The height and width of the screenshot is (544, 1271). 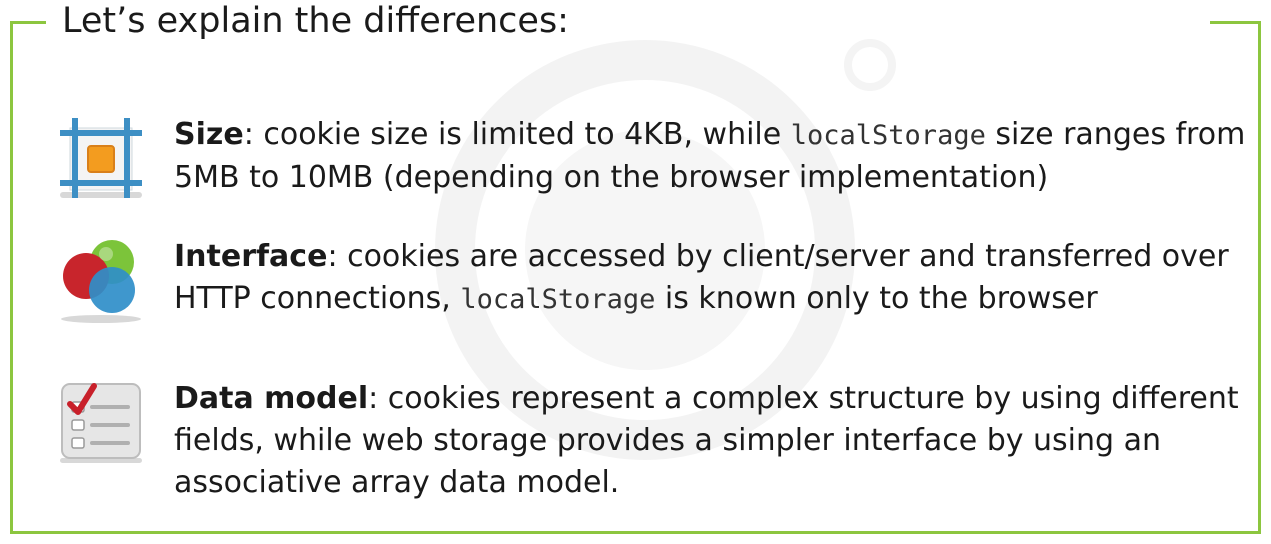 I want to click on item-heading: Size, so click(x=209, y=134).